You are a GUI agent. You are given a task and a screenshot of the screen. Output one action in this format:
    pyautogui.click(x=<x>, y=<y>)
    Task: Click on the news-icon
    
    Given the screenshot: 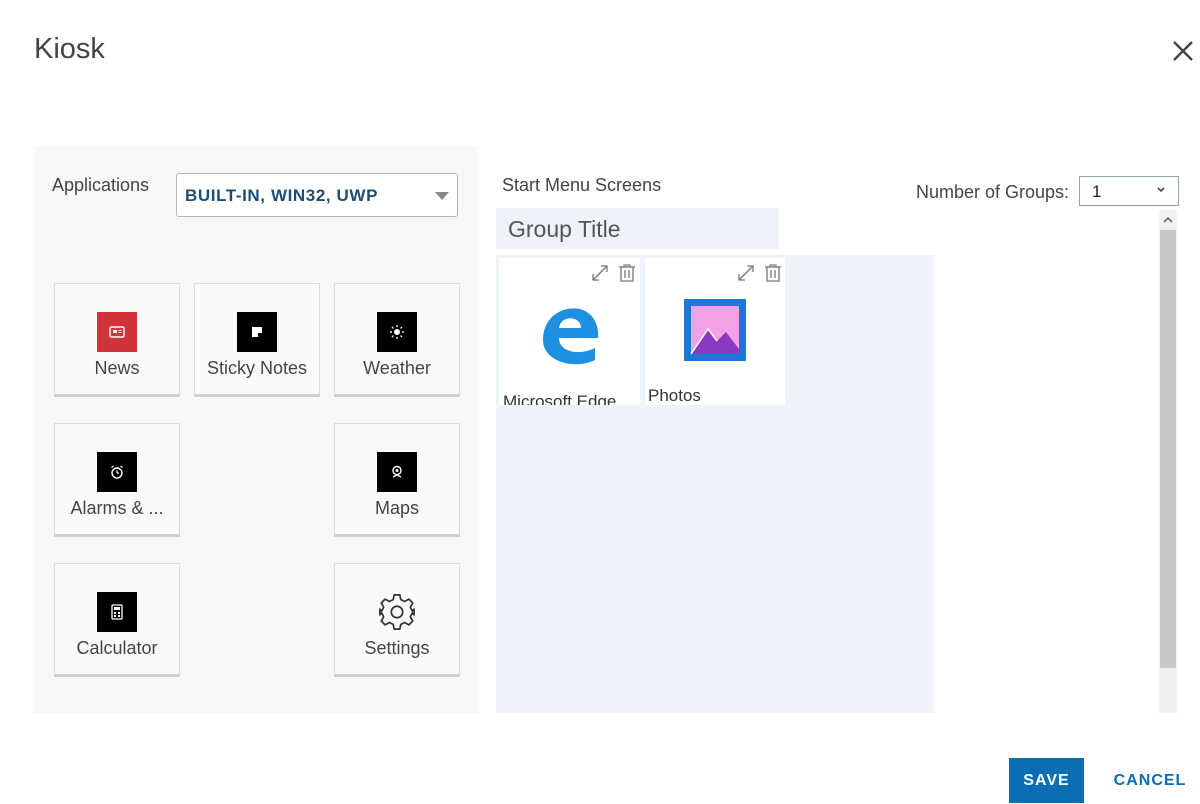 What is the action you would take?
    pyautogui.click(x=117, y=332)
    